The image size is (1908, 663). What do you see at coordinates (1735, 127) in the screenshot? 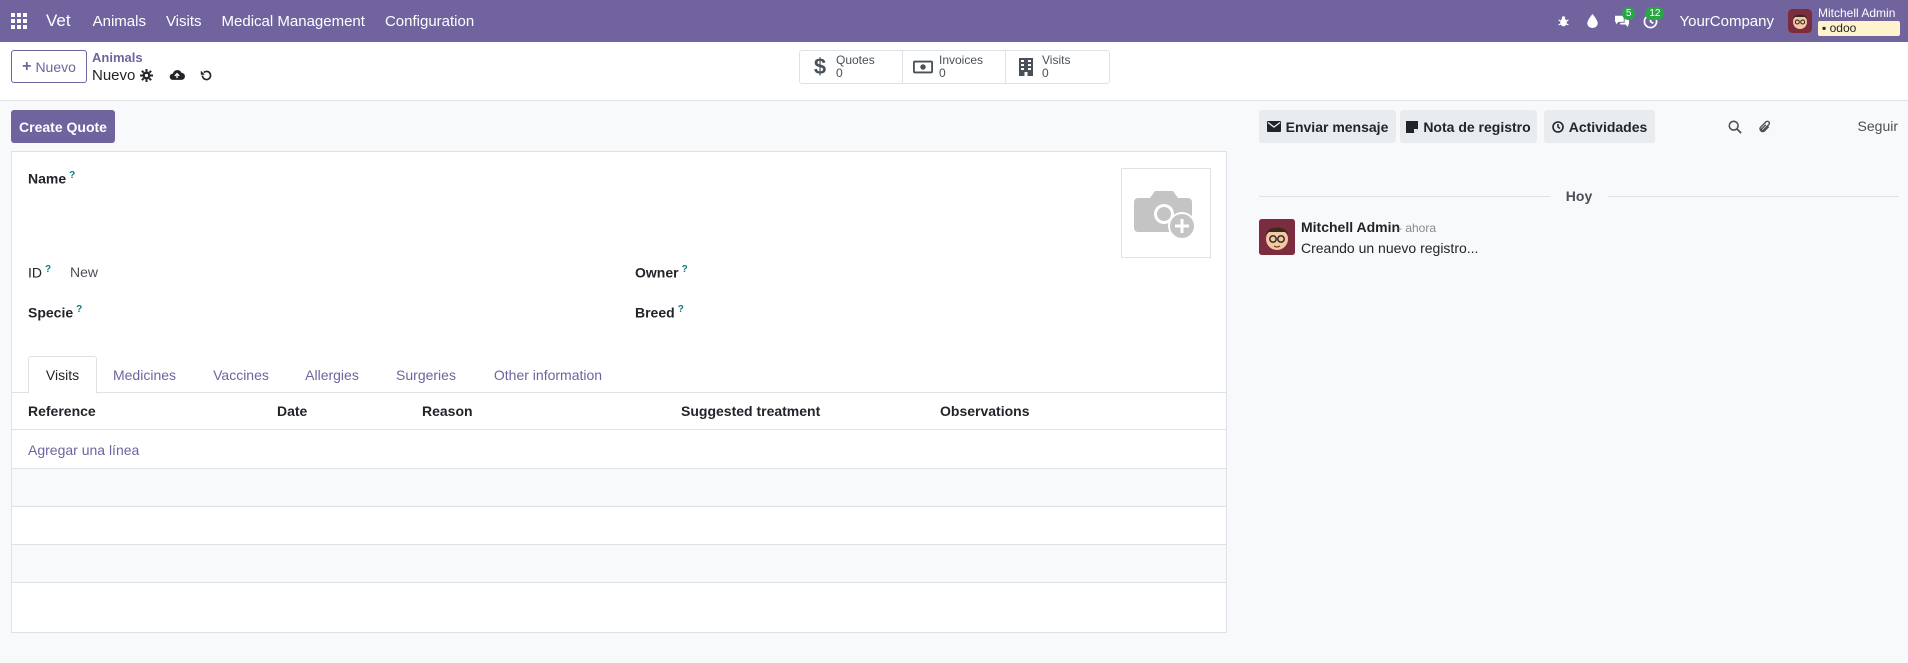
I see `search-icon` at bounding box center [1735, 127].